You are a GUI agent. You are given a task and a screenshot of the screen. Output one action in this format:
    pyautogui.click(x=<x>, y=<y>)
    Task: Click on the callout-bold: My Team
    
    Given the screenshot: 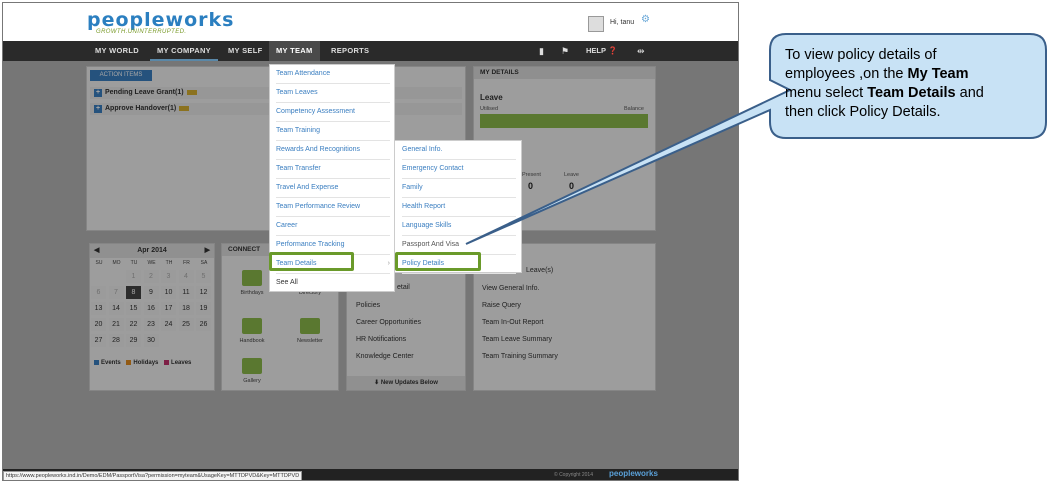 What is the action you would take?
    pyautogui.click(x=938, y=74)
    